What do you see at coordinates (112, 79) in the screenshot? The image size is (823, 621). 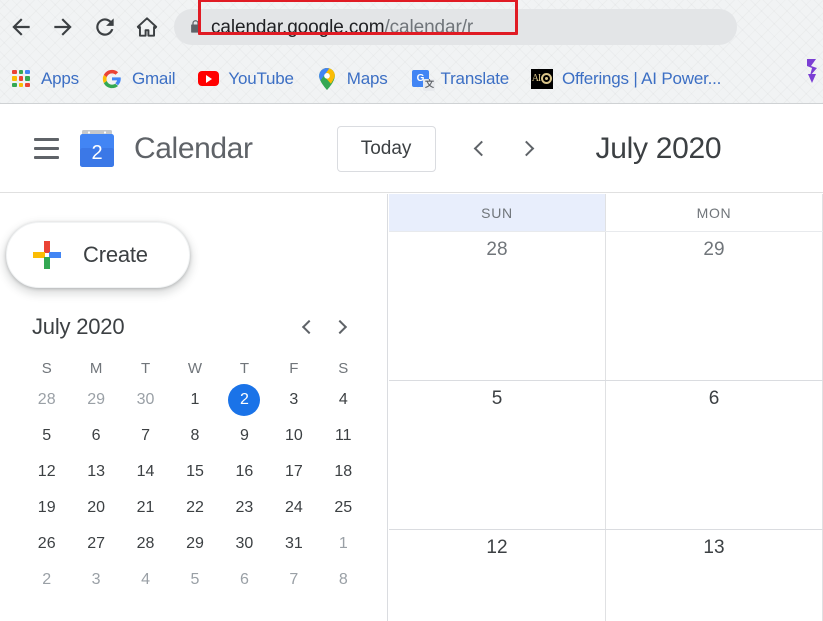 I see `gmail-icon` at bounding box center [112, 79].